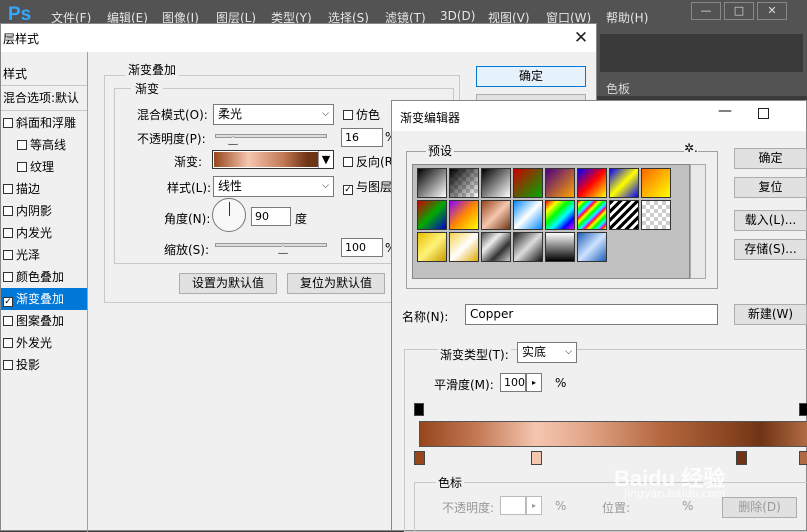 This screenshot has width=807, height=532. I want to click on maximize-icon, so click(763, 113).